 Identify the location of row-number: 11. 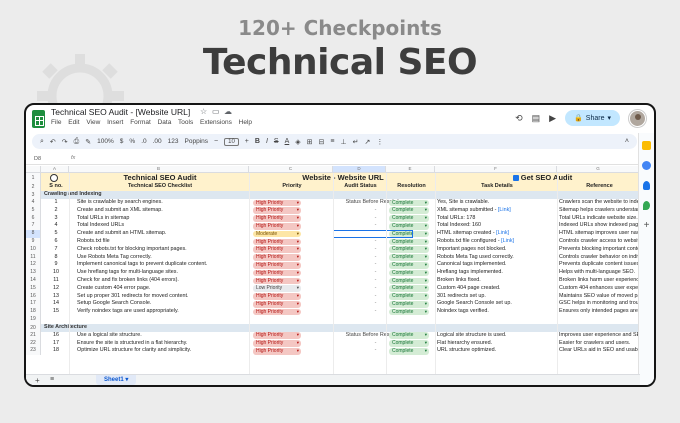
(33, 257).